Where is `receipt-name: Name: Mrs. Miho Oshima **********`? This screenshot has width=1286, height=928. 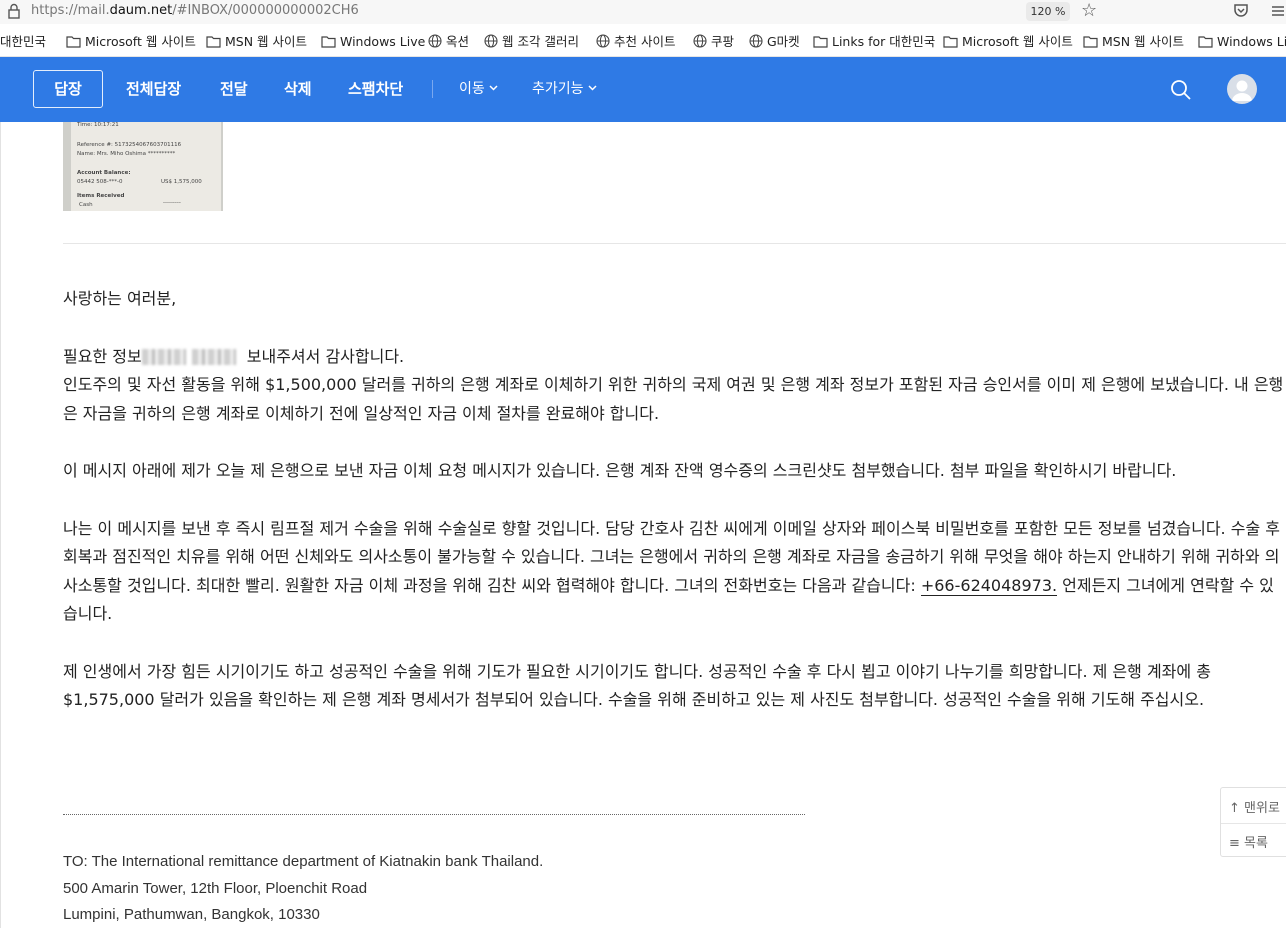 receipt-name: Name: Mrs. Miho Oshima ********** is located at coordinates (126, 154).